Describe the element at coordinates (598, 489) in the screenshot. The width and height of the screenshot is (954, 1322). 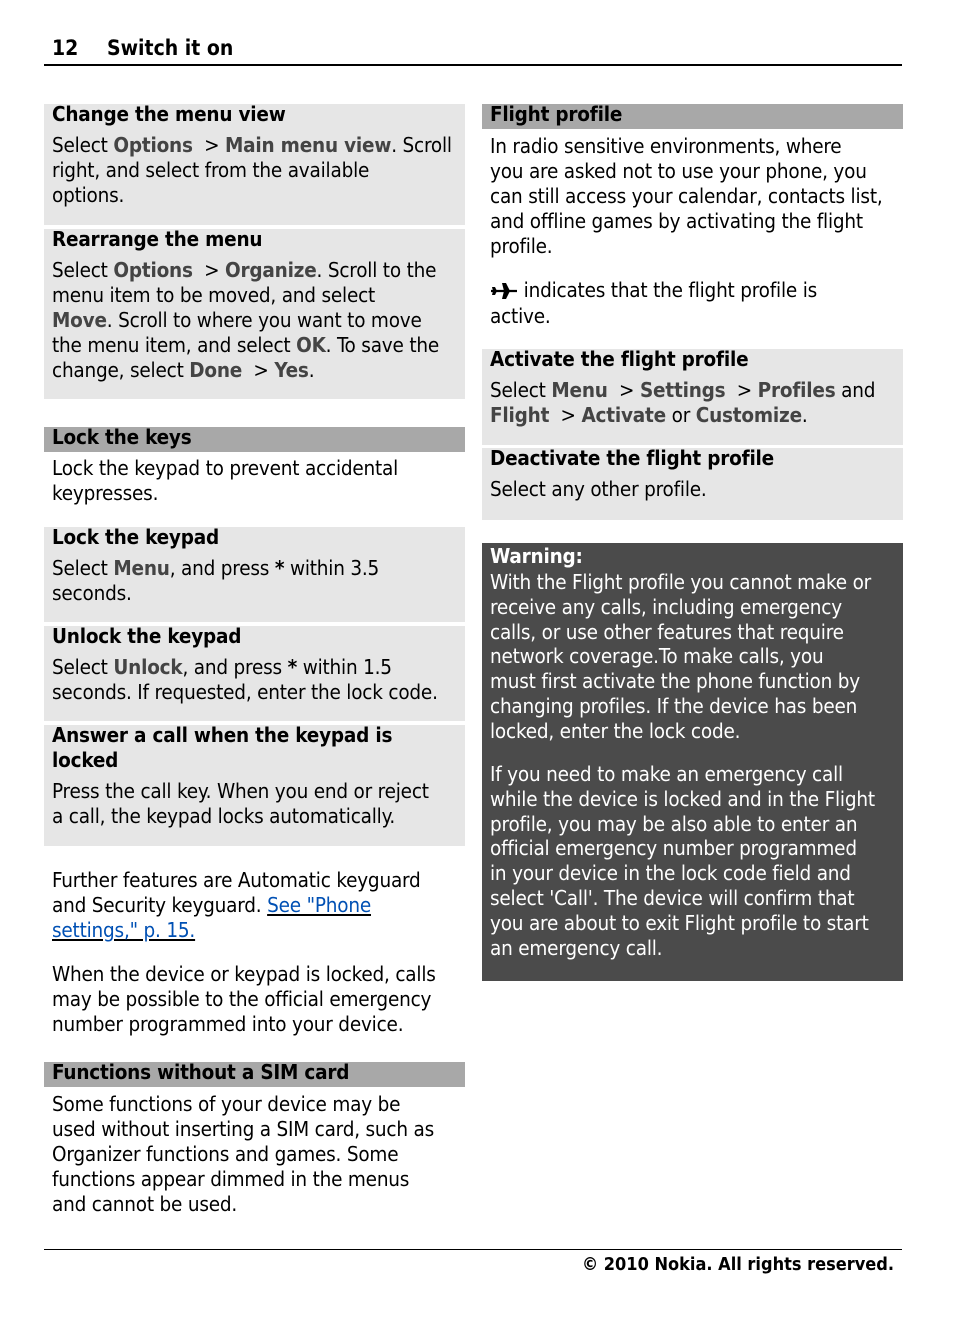
I see `section-text: Select any other profile.` at that location.